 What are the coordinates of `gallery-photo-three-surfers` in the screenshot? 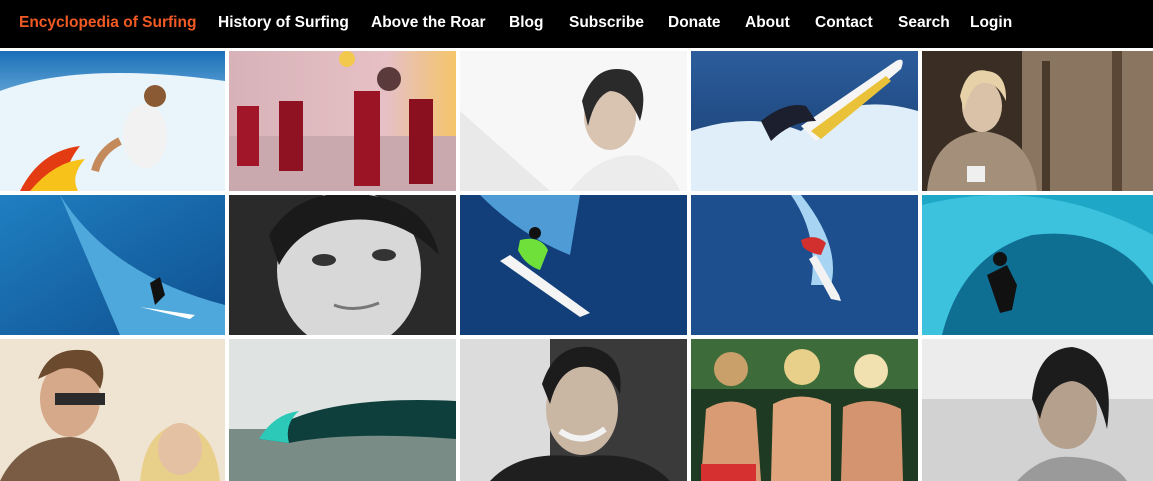 It's located at (804, 410).